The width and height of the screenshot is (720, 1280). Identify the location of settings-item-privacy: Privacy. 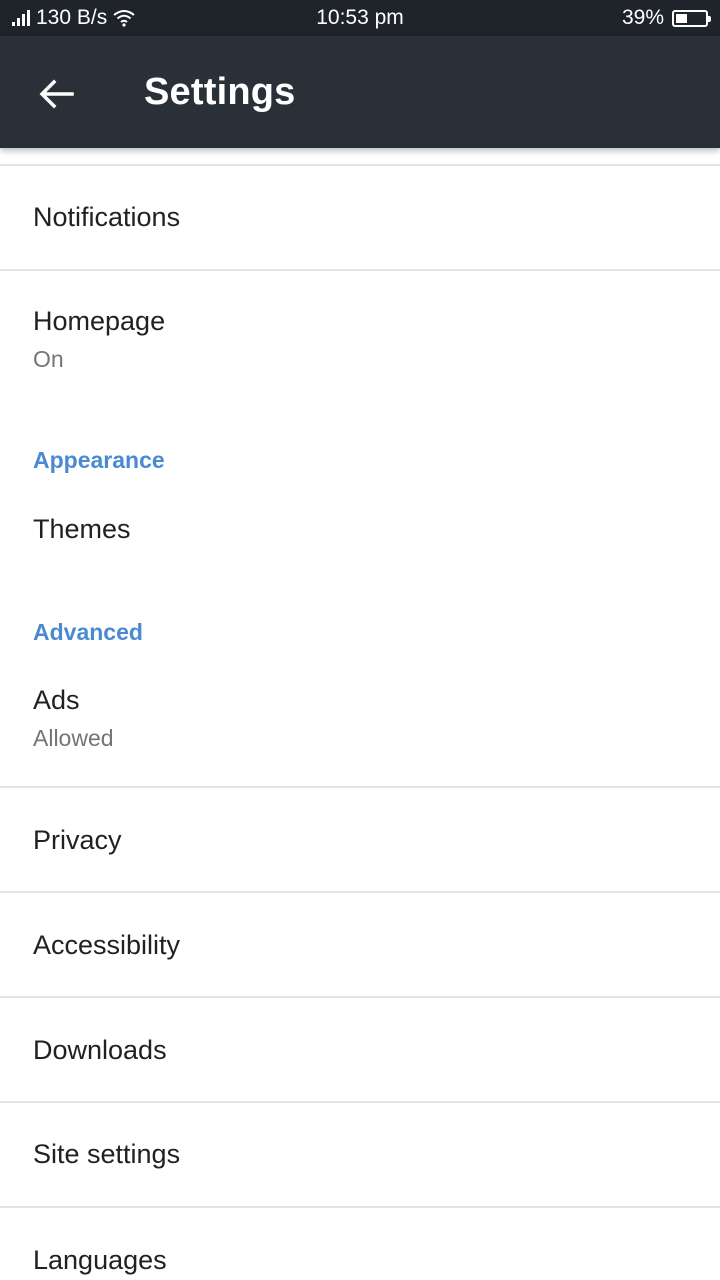
(360, 839).